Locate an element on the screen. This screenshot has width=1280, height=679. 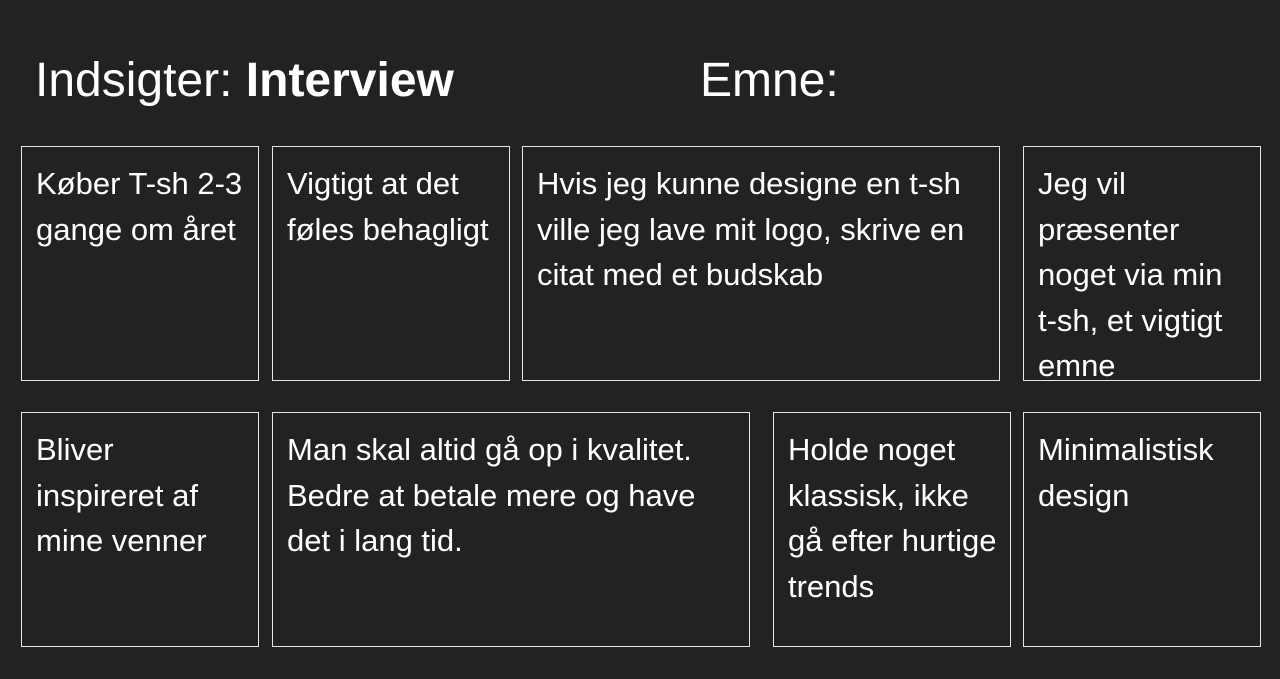
insight-card: Bliver inspireret af mine venner is located at coordinates (140, 529).